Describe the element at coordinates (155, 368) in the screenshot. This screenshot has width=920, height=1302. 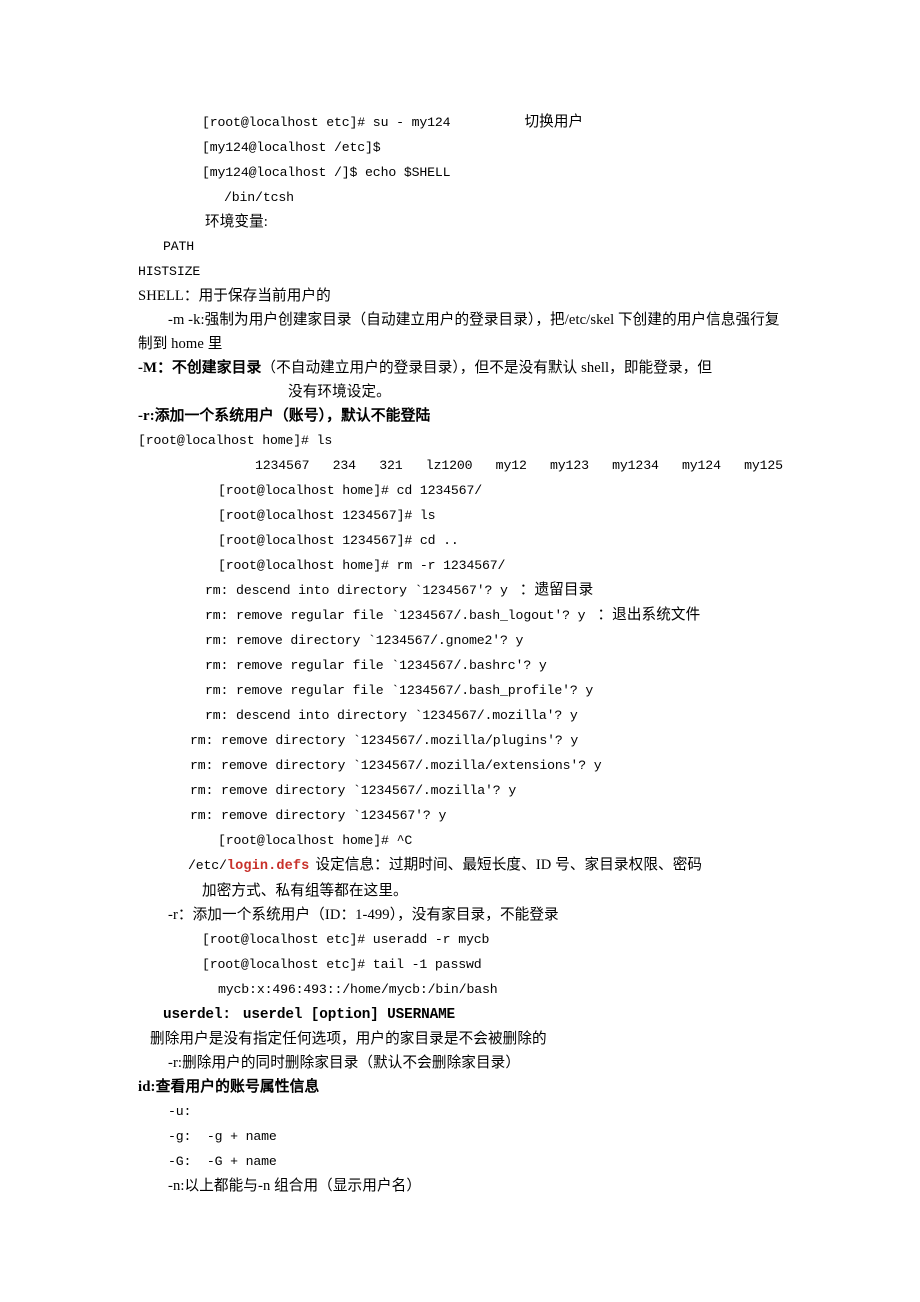
I see `flag-option-M: -M：` at that location.